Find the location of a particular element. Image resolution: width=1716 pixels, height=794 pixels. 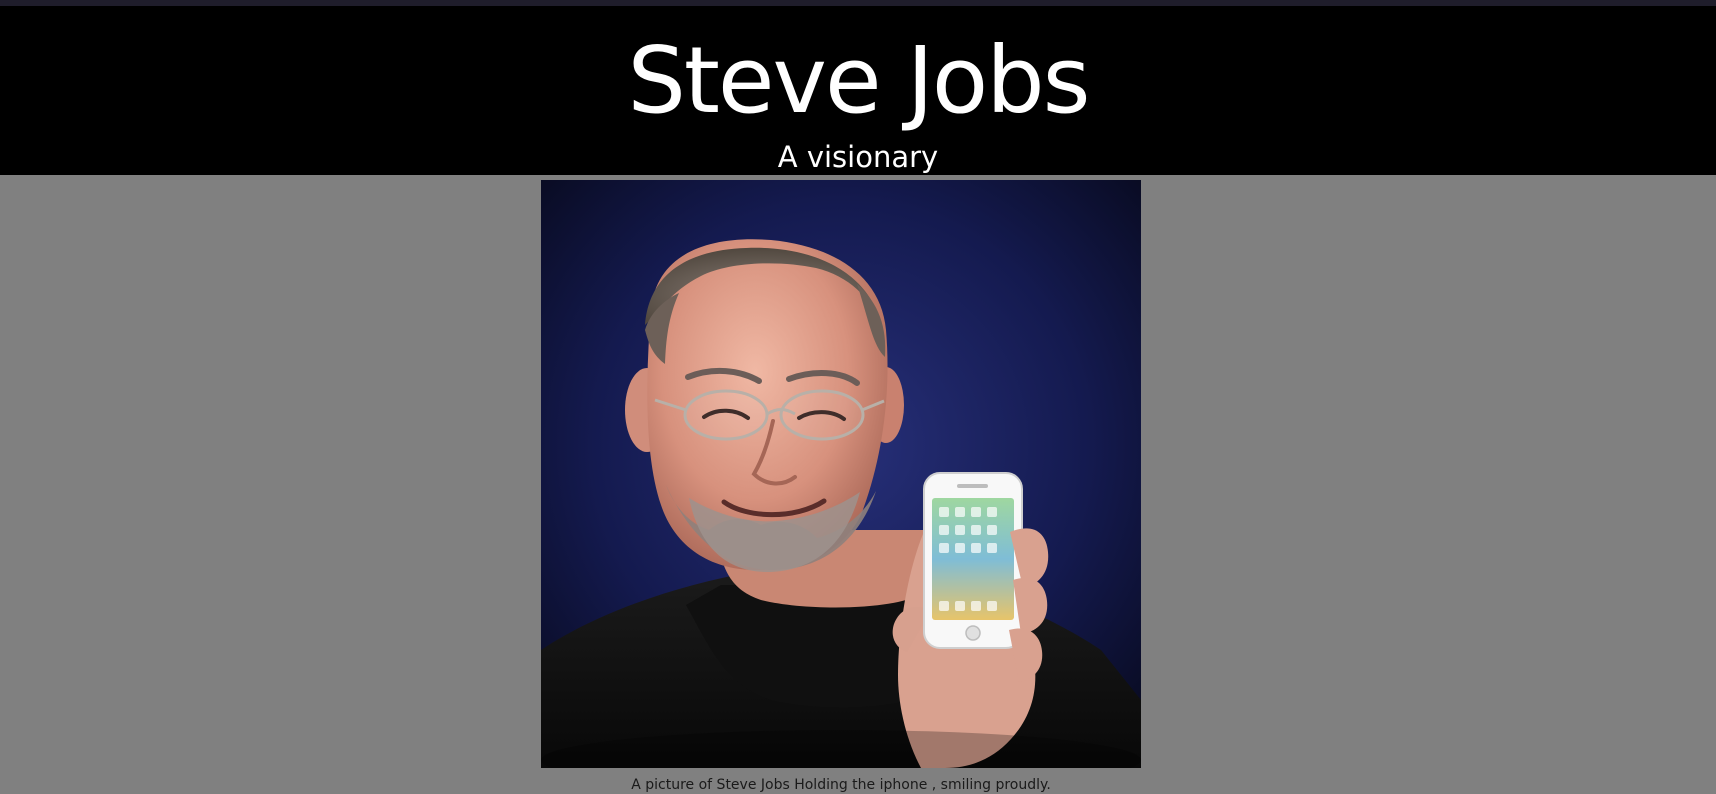

page-title: Steve Jobs is located at coordinates (858, 80).